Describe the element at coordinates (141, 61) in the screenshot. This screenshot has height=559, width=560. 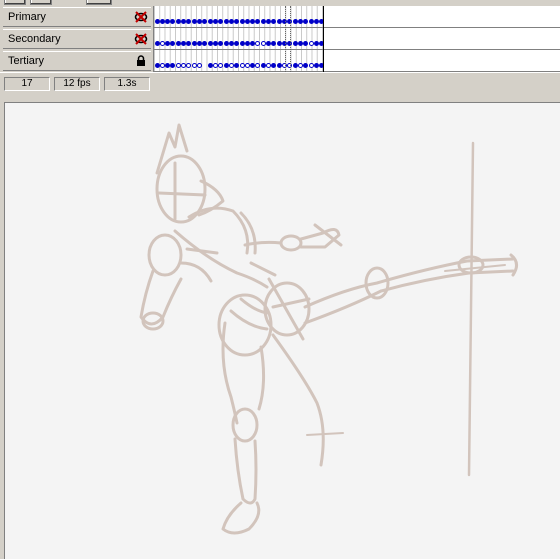
I see `lock-icon` at that location.